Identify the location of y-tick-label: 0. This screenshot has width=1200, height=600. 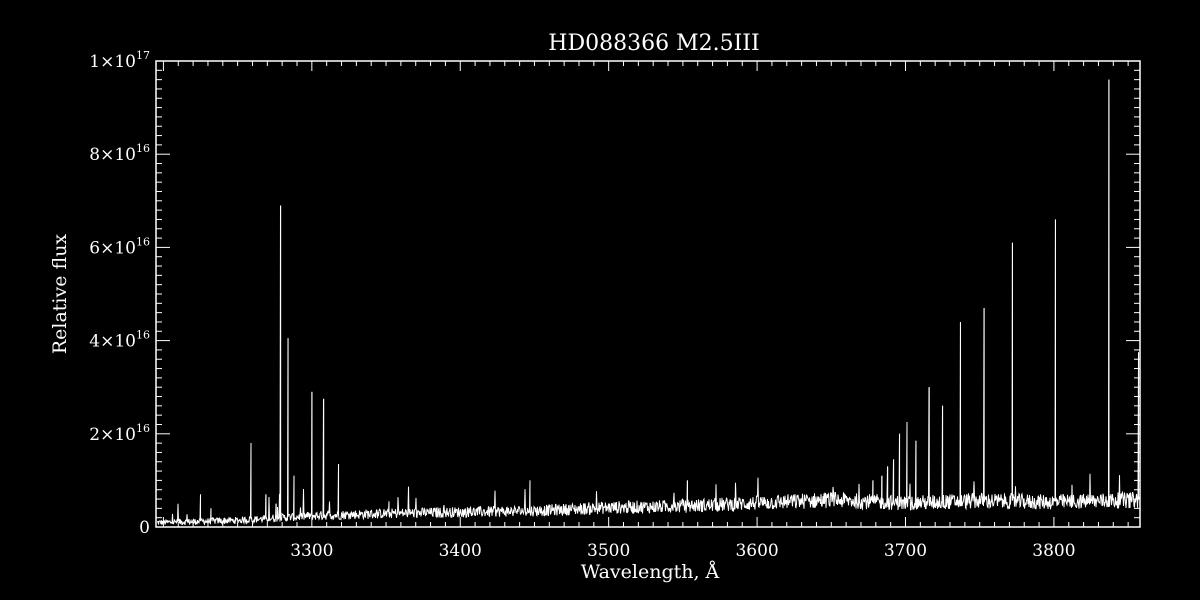
(144, 528).